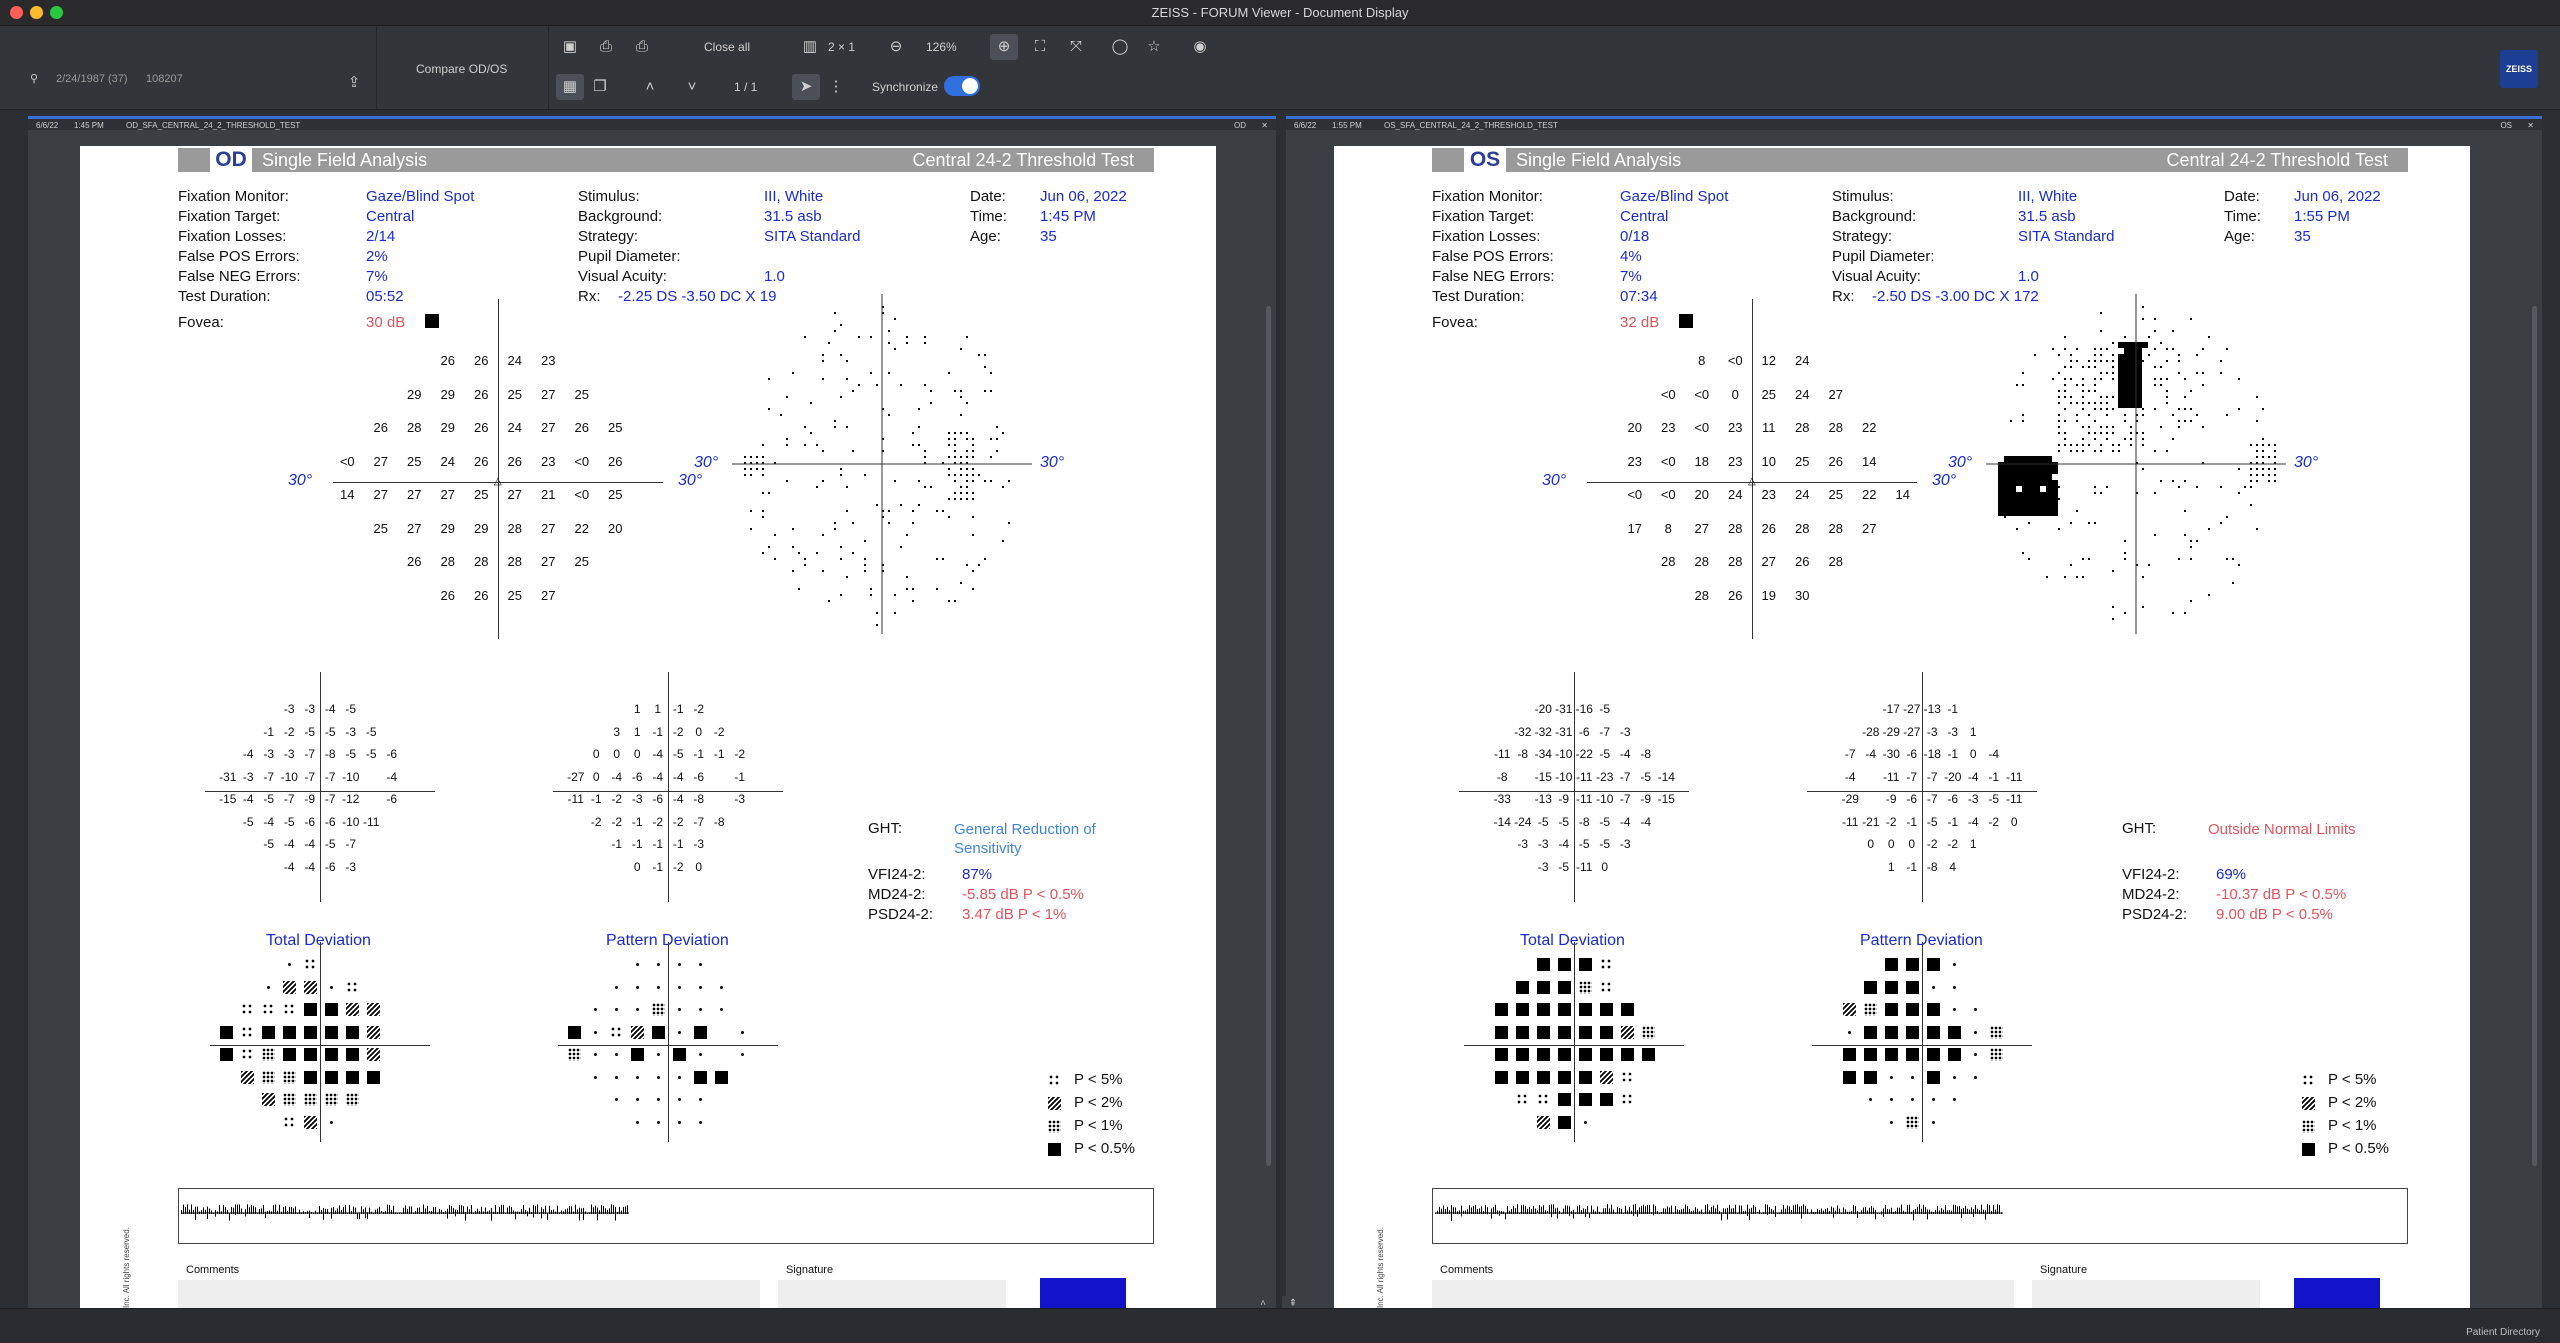  Describe the element at coordinates (570, 87) in the screenshot. I see `grid-view-icon: ▦` at that location.